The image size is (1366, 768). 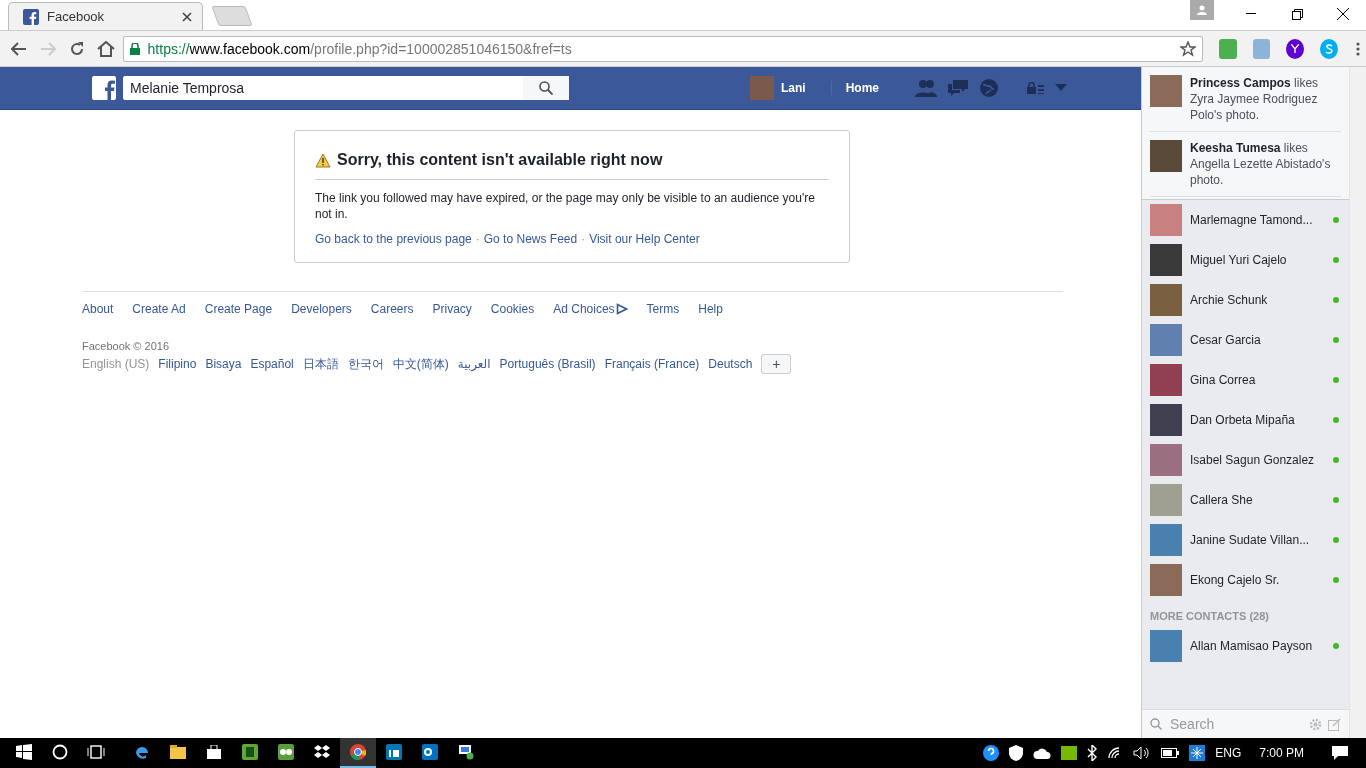 I want to click on footer-link: Terms, so click(x=663, y=309).